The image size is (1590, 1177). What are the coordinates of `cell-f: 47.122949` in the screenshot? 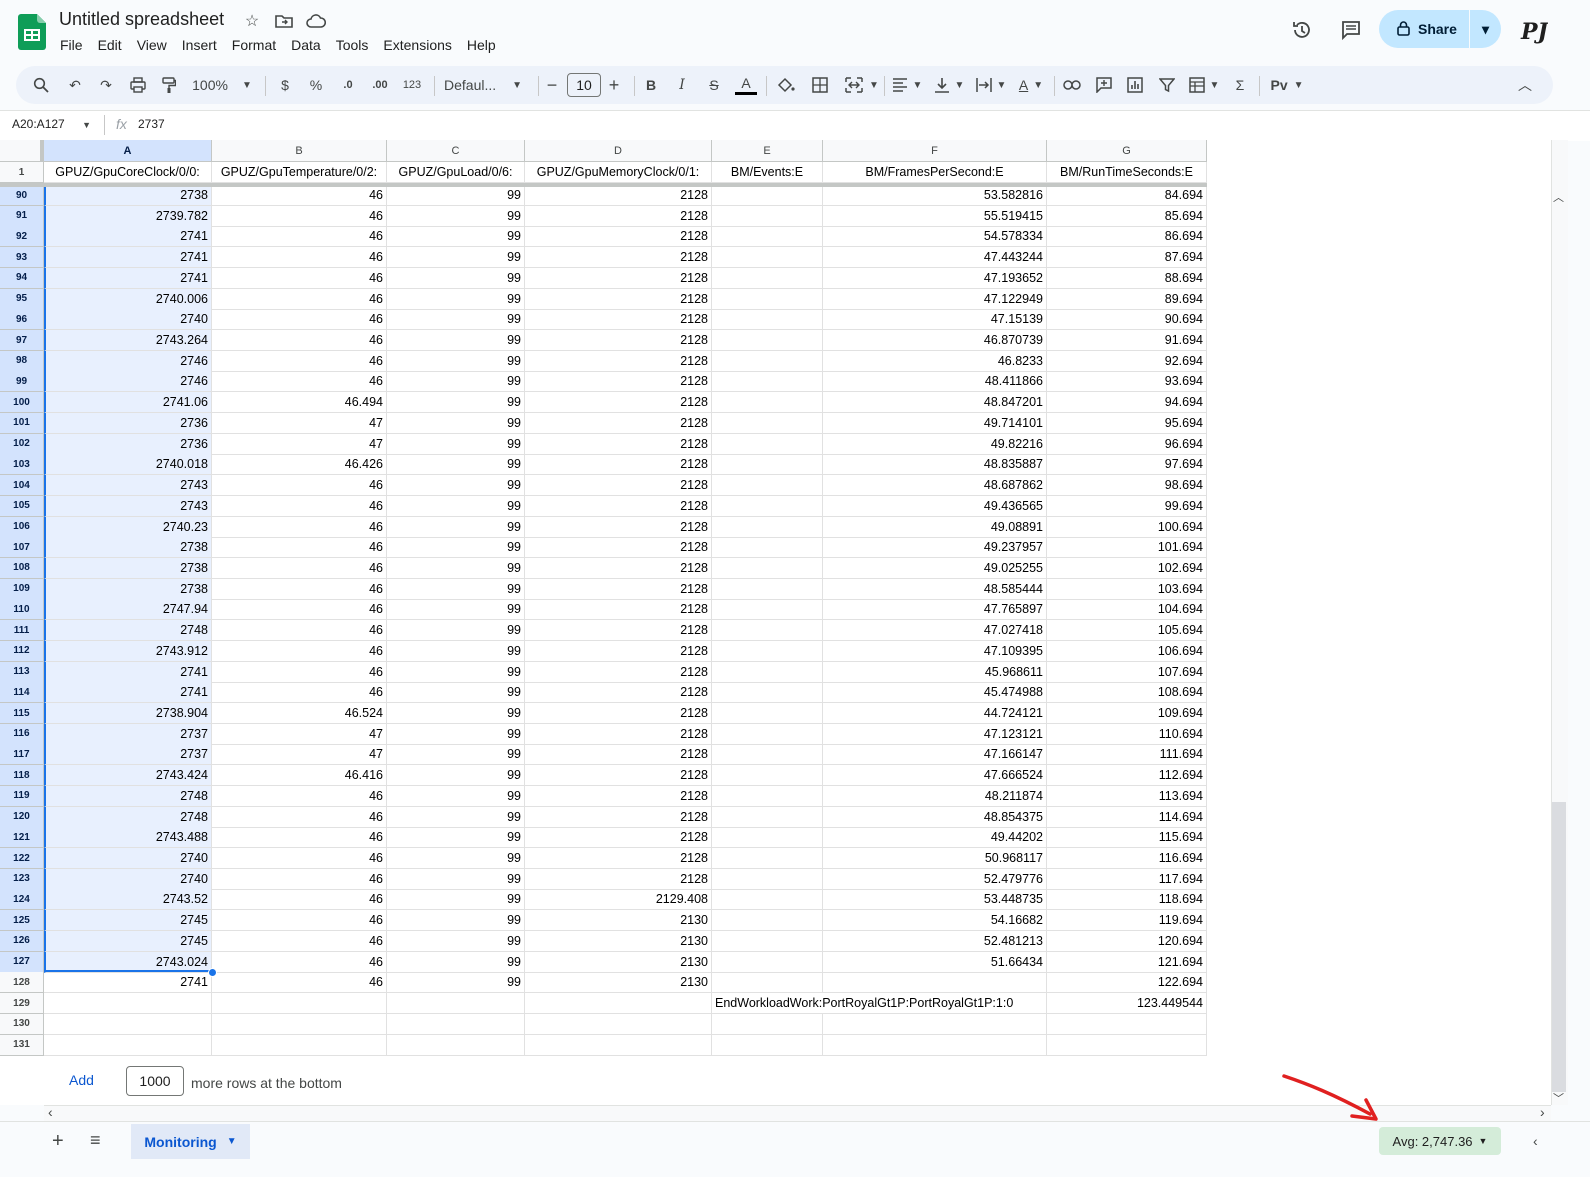 It's located at (935, 299).